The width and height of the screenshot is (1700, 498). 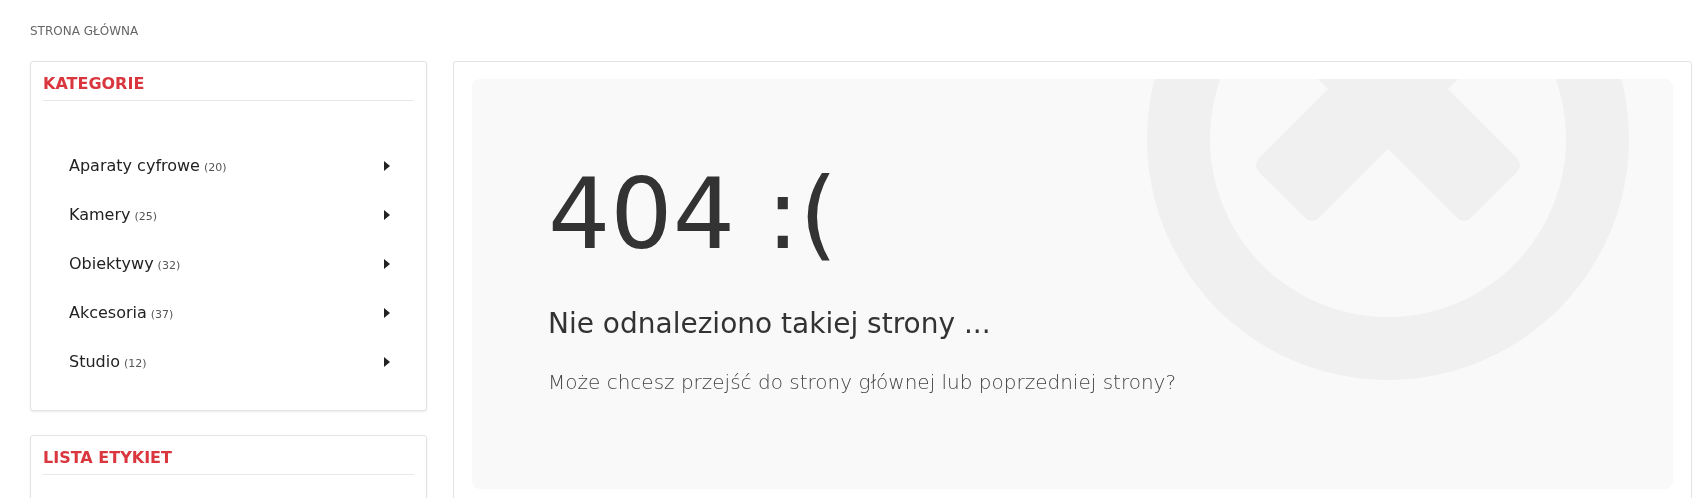 I want to click on category-item: Akcesoria (37), so click(x=229, y=312).